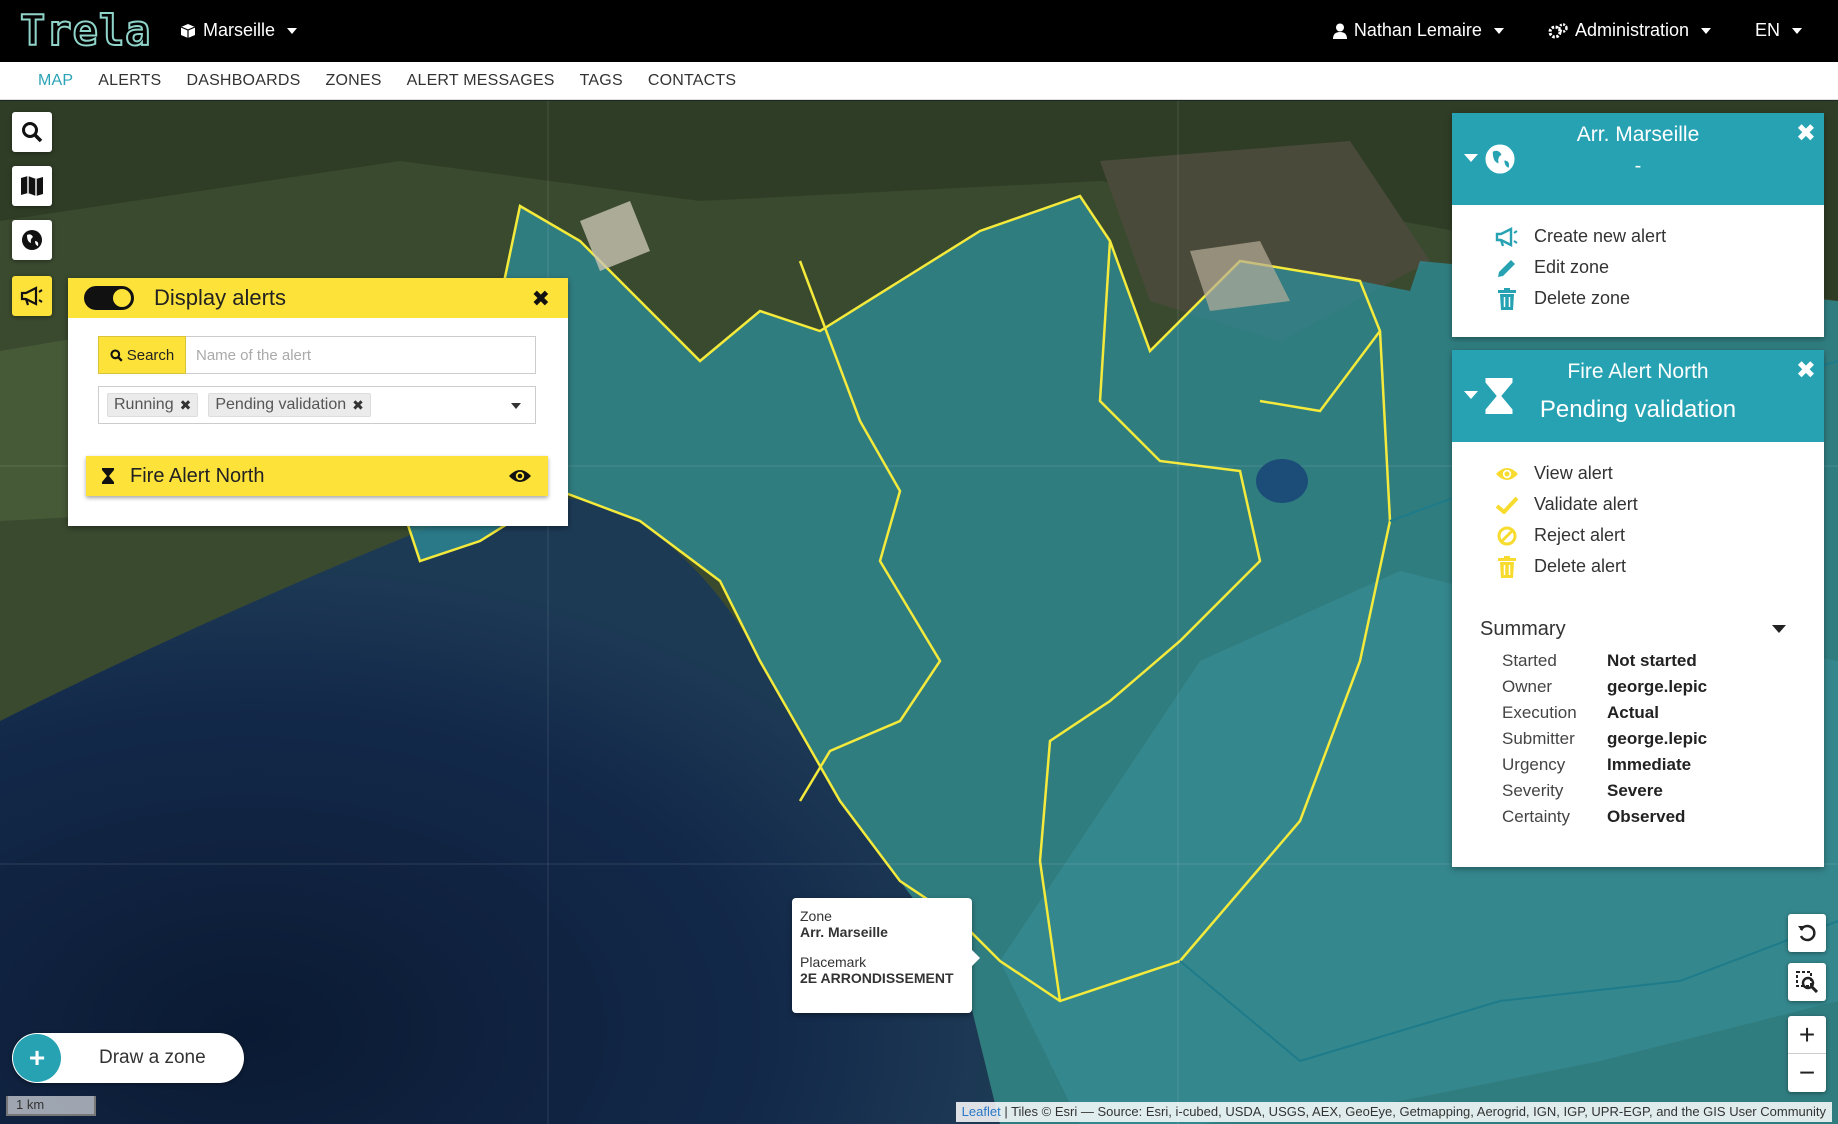 The height and width of the screenshot is (1124, 1838). I want to click on action-label: Reject alert, so click(1580, 535).